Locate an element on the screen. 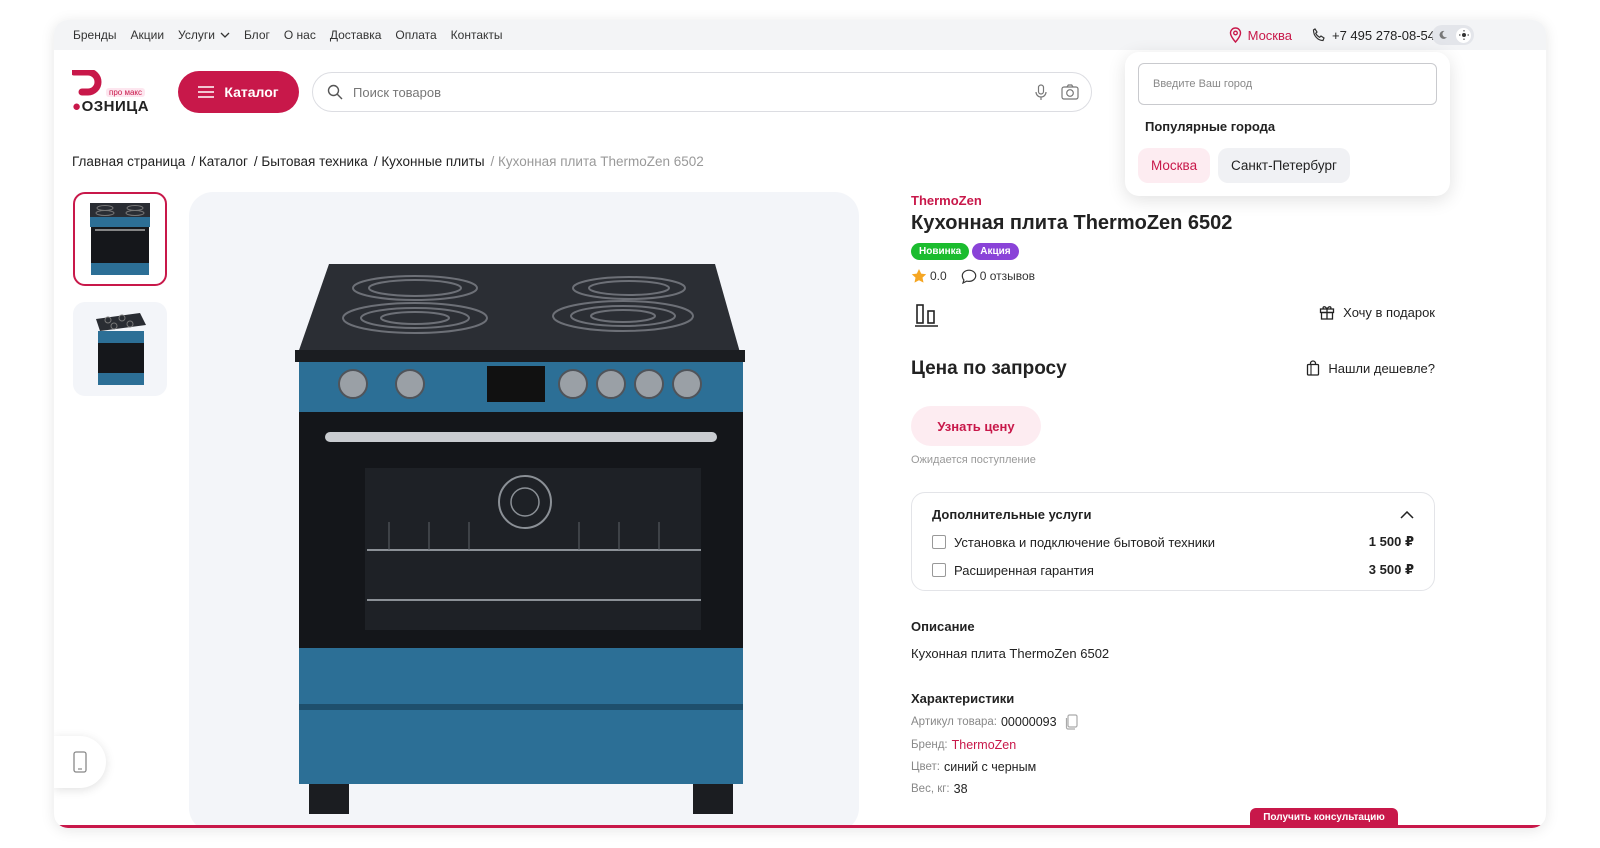 Image resolution: width=1600 pixels, height=848 pixels. request-price-button: Узнать цену is located at coordinates (976, 426).